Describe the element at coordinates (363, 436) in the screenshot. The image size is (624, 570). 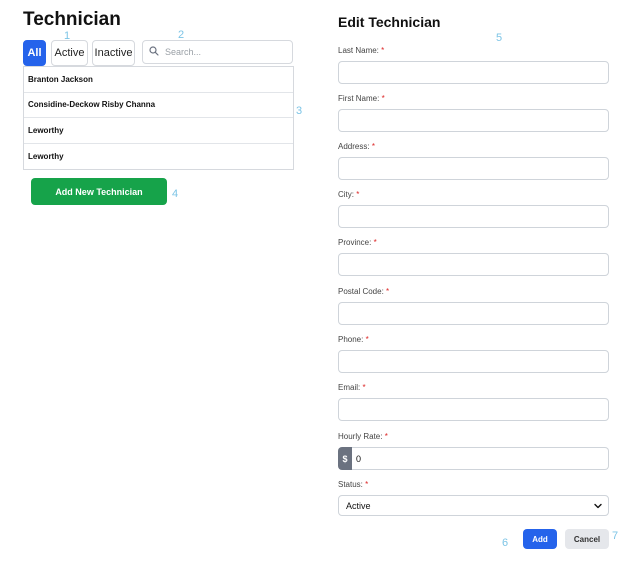
I see `hourly-rate-label: Hourly Rate: *` at that location.